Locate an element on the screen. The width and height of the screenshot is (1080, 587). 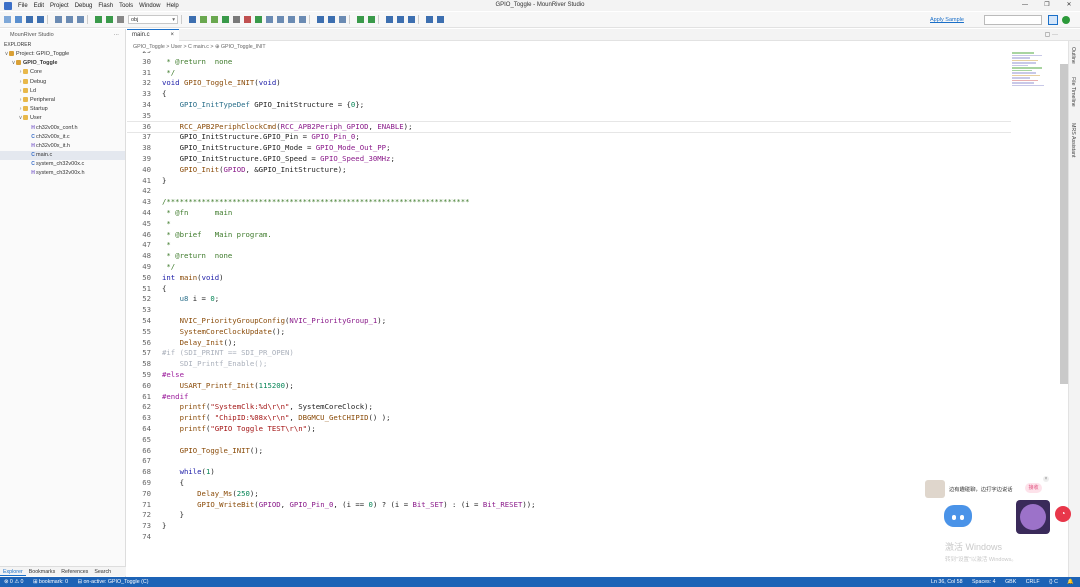
code-line: 31 */ is located at coordinates (569, 73).